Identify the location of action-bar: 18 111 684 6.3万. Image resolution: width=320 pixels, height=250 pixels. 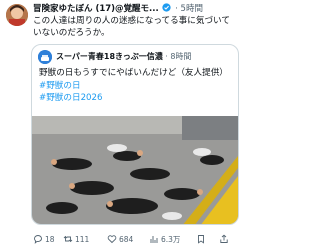
(136, 239).